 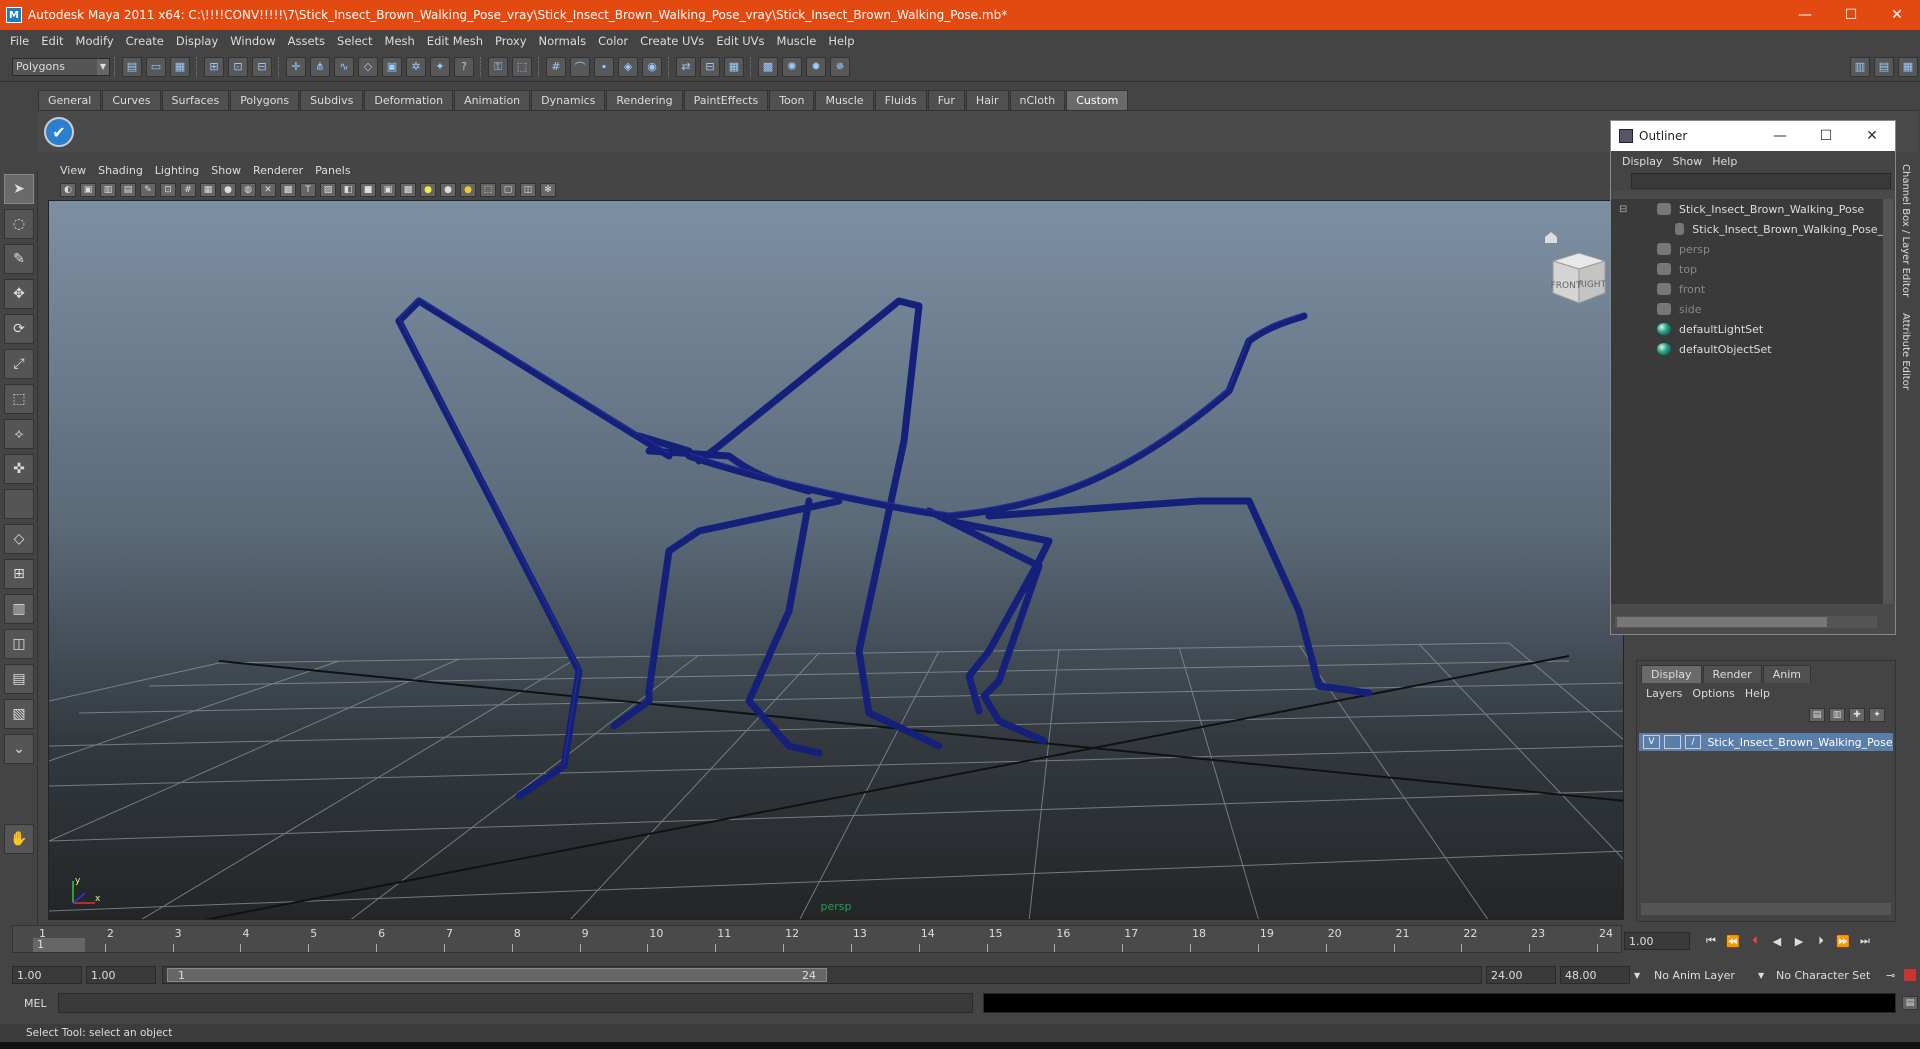 What do you see at coordinates (1672, 742) in the screenshot?
I see `layer-playback-toggle` at bounding box center [1672, 742].